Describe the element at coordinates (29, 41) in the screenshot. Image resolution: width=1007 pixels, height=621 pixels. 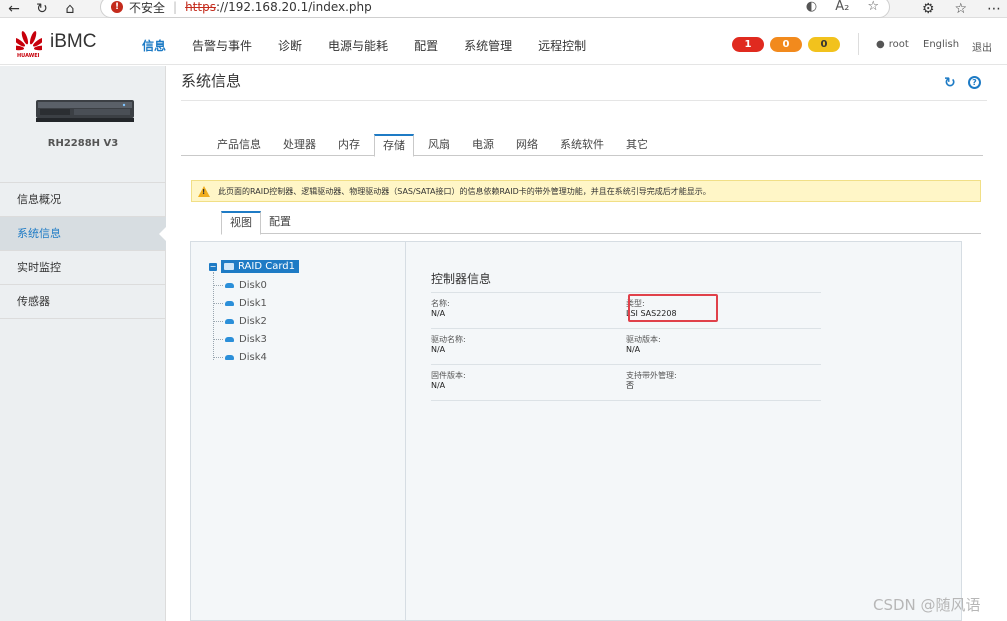
I see `huawei-flower-icon` at that location.